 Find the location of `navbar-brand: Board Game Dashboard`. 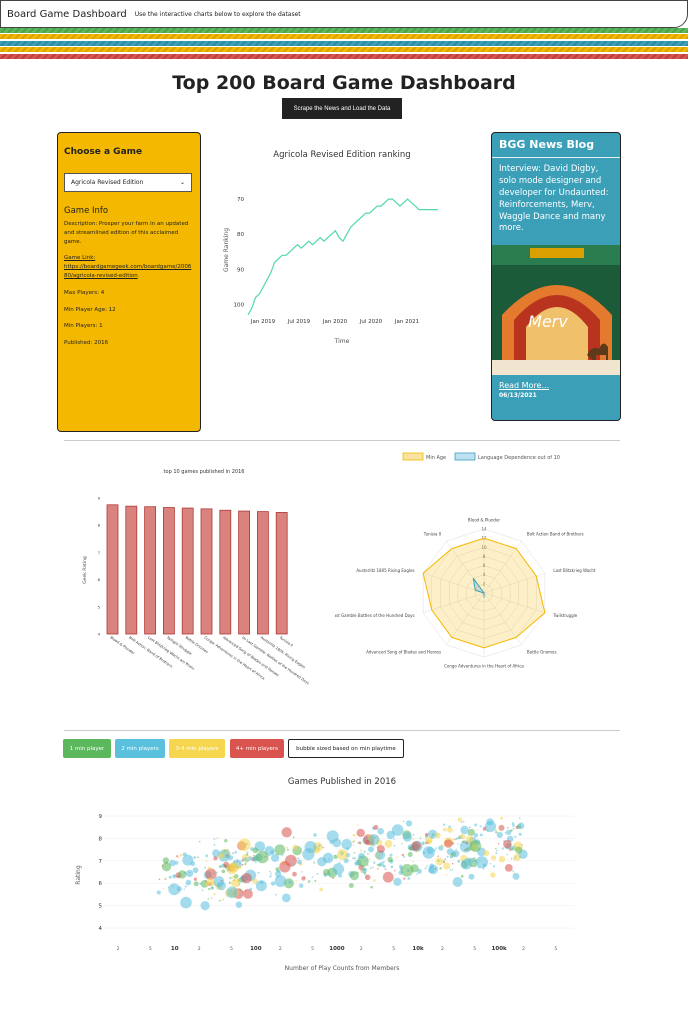

navbar-brand: Board Game Dashboard is located at coordinates (67, 14).